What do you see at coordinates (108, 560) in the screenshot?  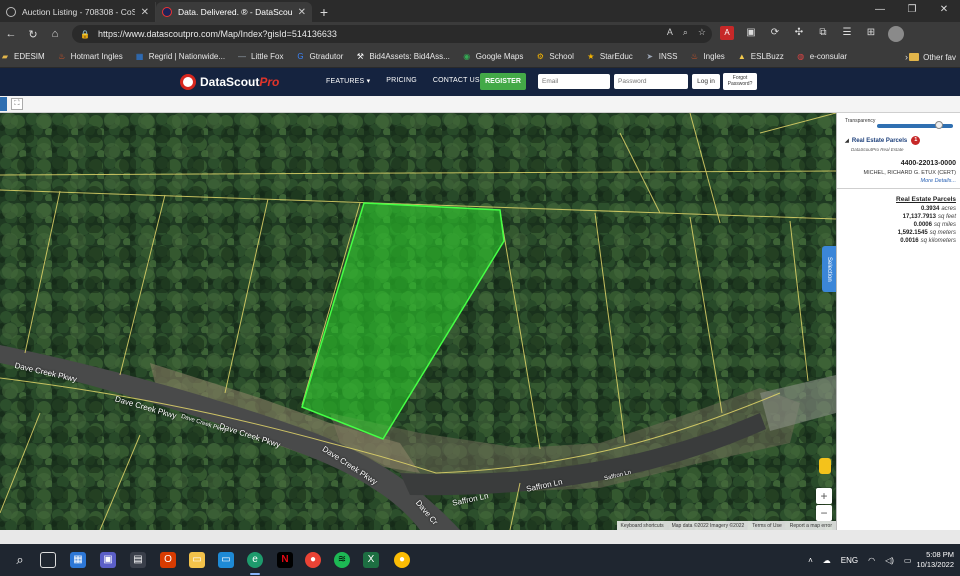 I see `teams-icon: ▣` at bounding box center [108, 560].